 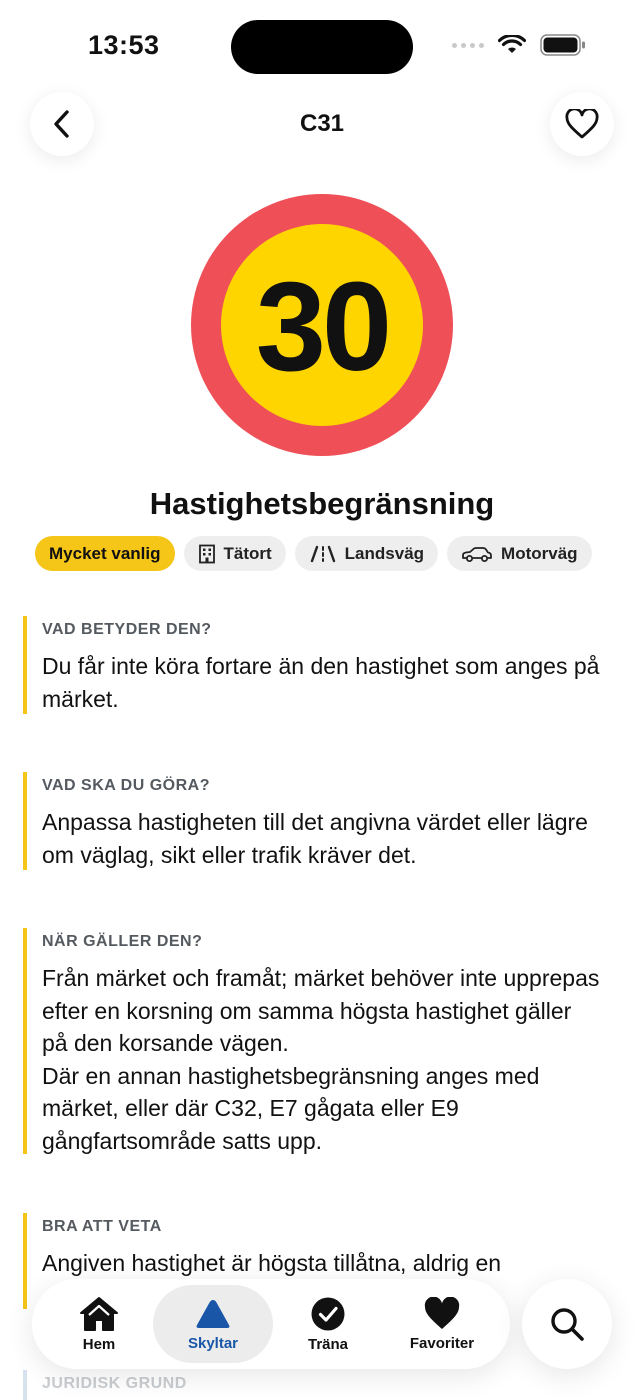 I want to click on tag-motorway: Motorväg, so click(x=519, y=553).